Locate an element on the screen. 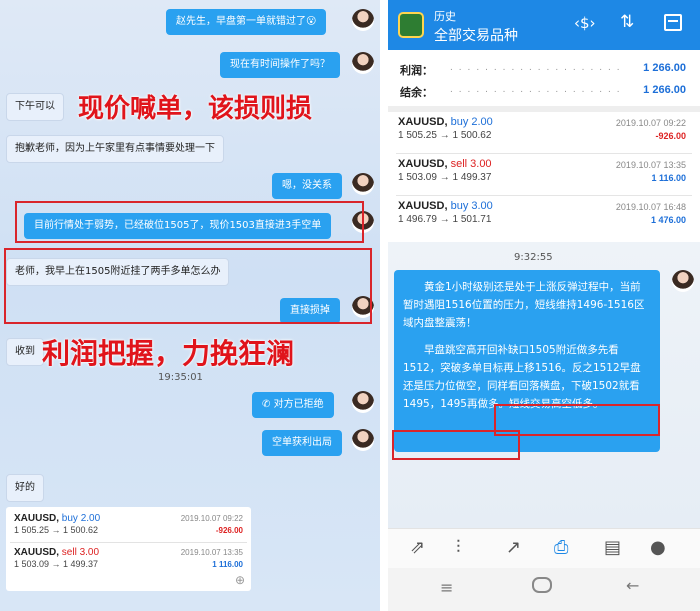 The image size is (700, 611). bottom-tab-bar: ⇗ ⫶ ↗ ⎙ ▤ ● is located at coordinates (544, 548).